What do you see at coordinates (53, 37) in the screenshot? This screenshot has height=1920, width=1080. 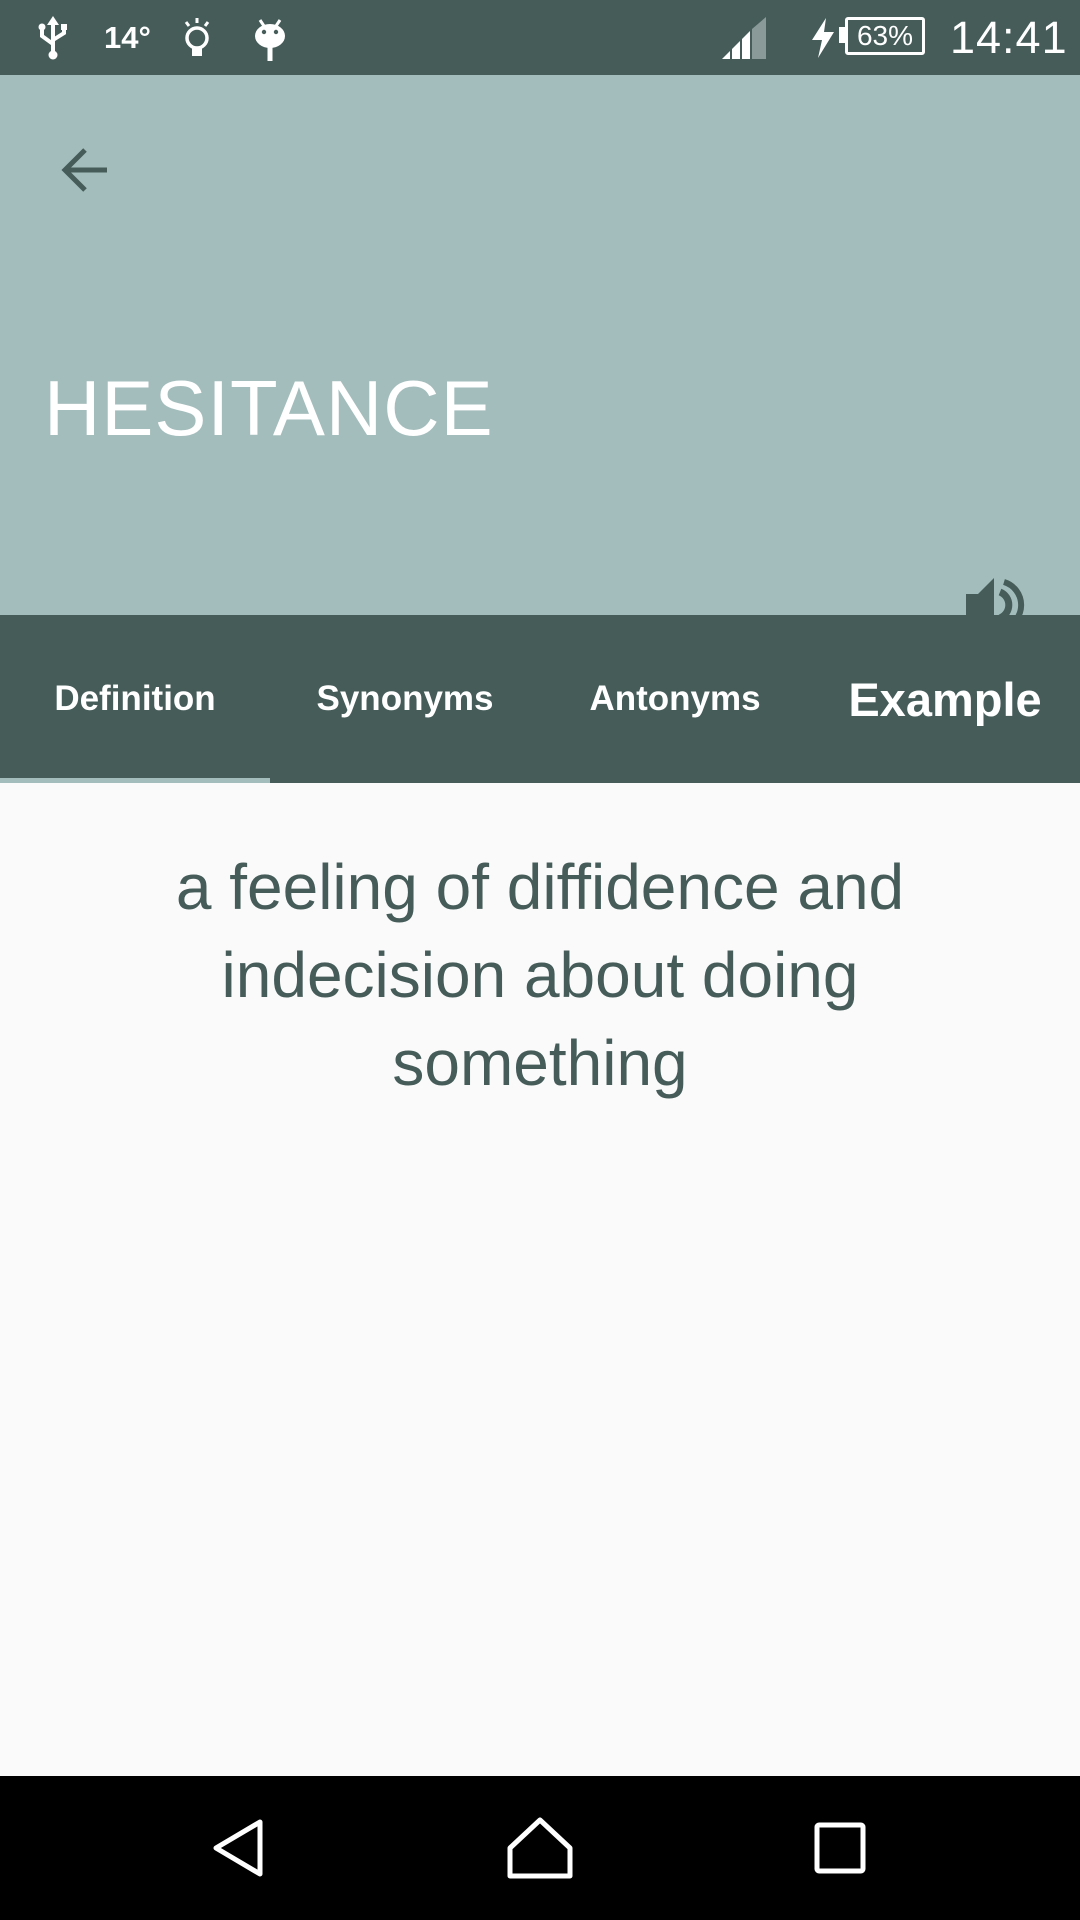 I see `usb-icon` at bounding box center [53, 37].